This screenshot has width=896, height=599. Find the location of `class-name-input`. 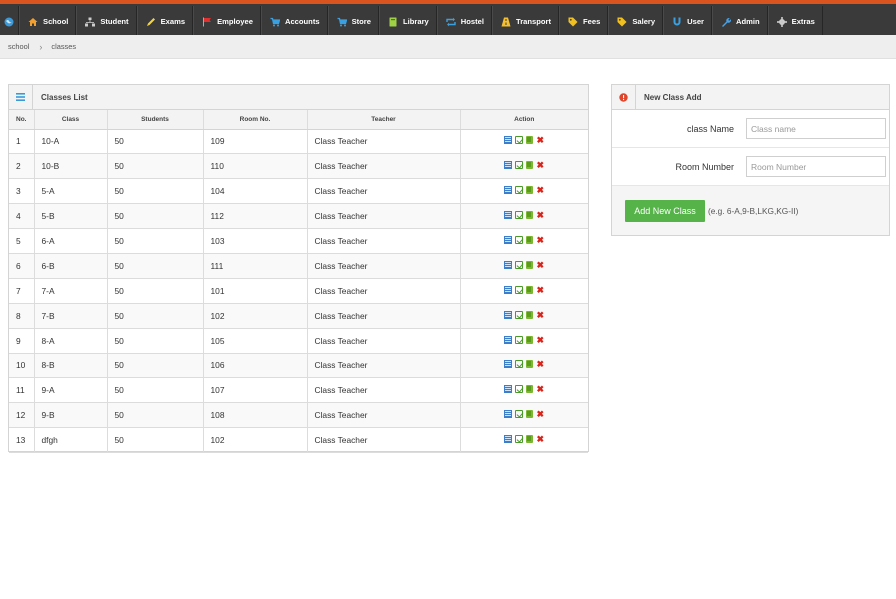

class-name-input is located at coordinates (816, 128).